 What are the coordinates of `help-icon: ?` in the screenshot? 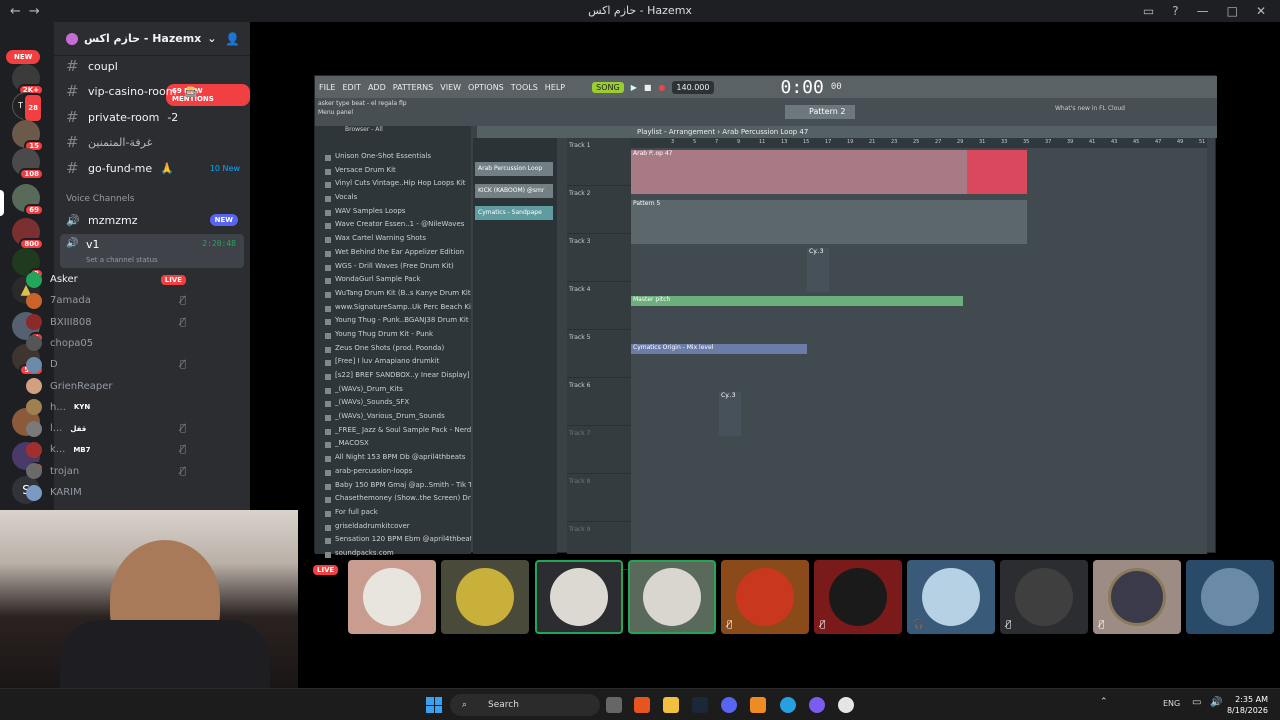 It's located at (1175, 11).